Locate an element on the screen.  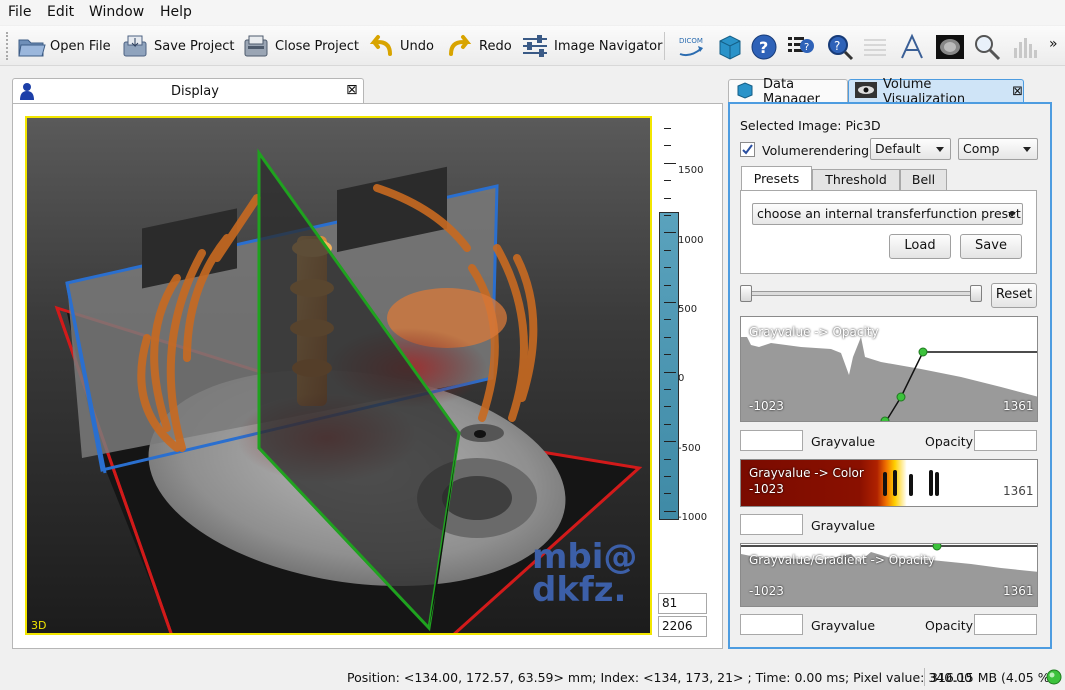
gradient-grayvalue-input is located at coordinates (771, 624).